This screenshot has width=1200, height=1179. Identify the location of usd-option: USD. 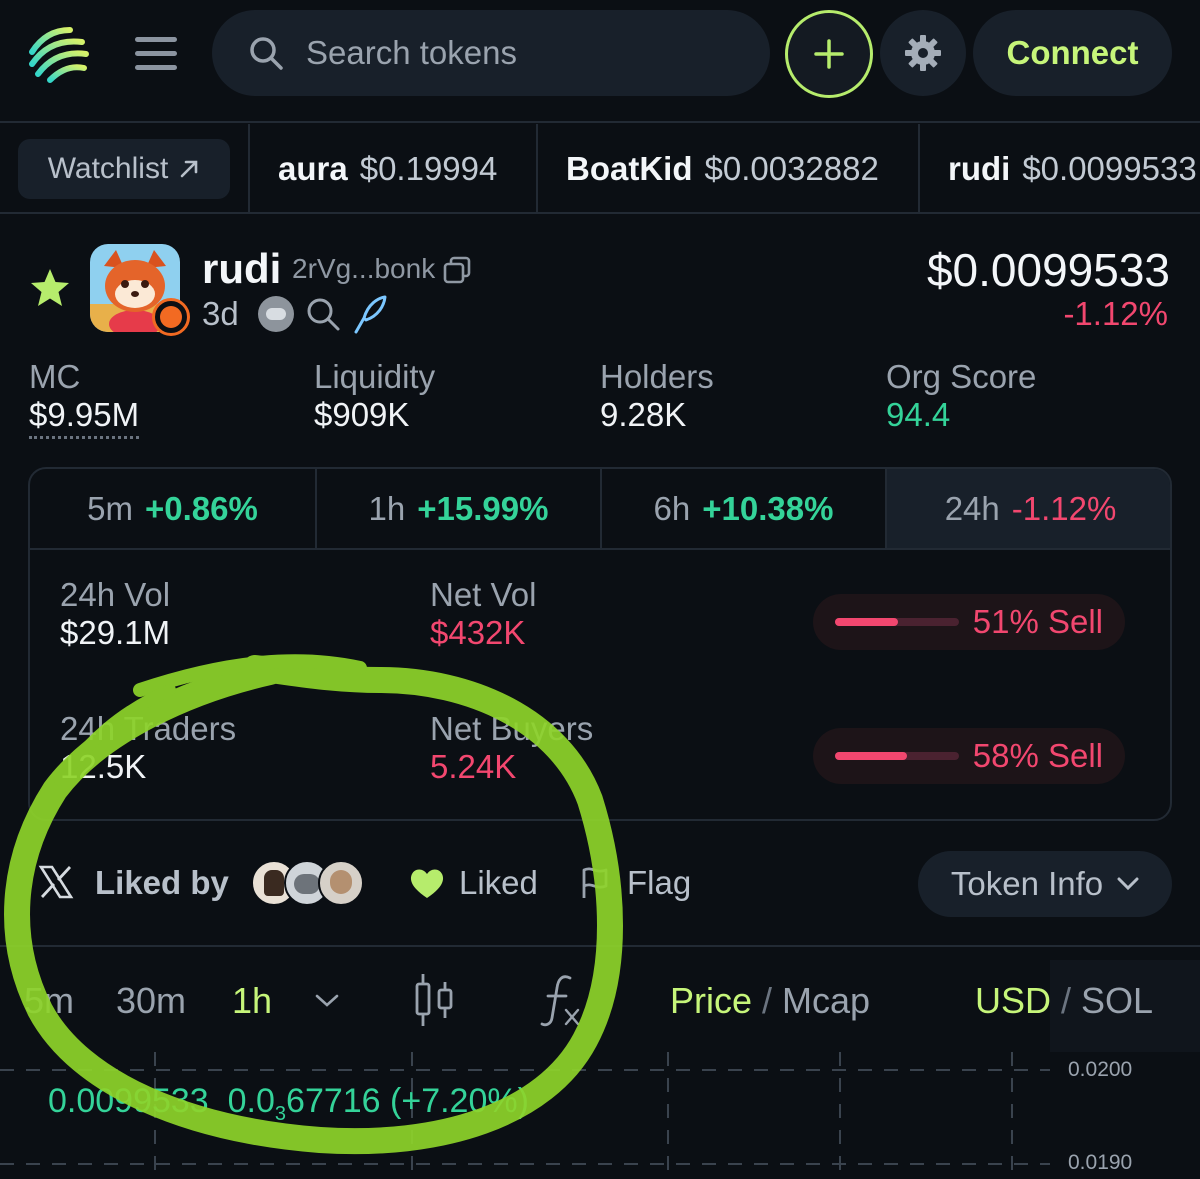
(1013, 1000).